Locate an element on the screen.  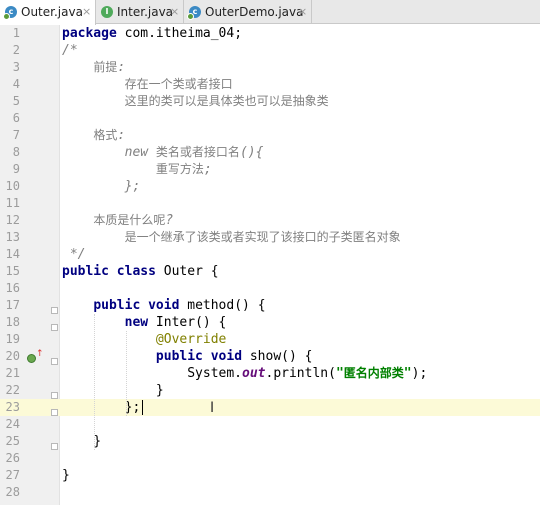
line-number: 27 is located at coordinates (12, 475).